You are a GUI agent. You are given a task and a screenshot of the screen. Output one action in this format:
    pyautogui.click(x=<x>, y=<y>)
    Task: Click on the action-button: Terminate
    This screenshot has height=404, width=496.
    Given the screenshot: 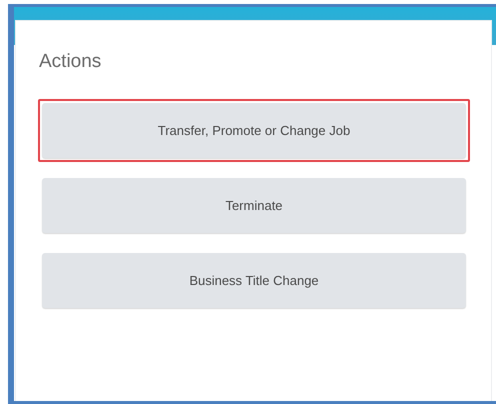 What is the action you would take?
    pyautogui.click(x=254, y=205)
    